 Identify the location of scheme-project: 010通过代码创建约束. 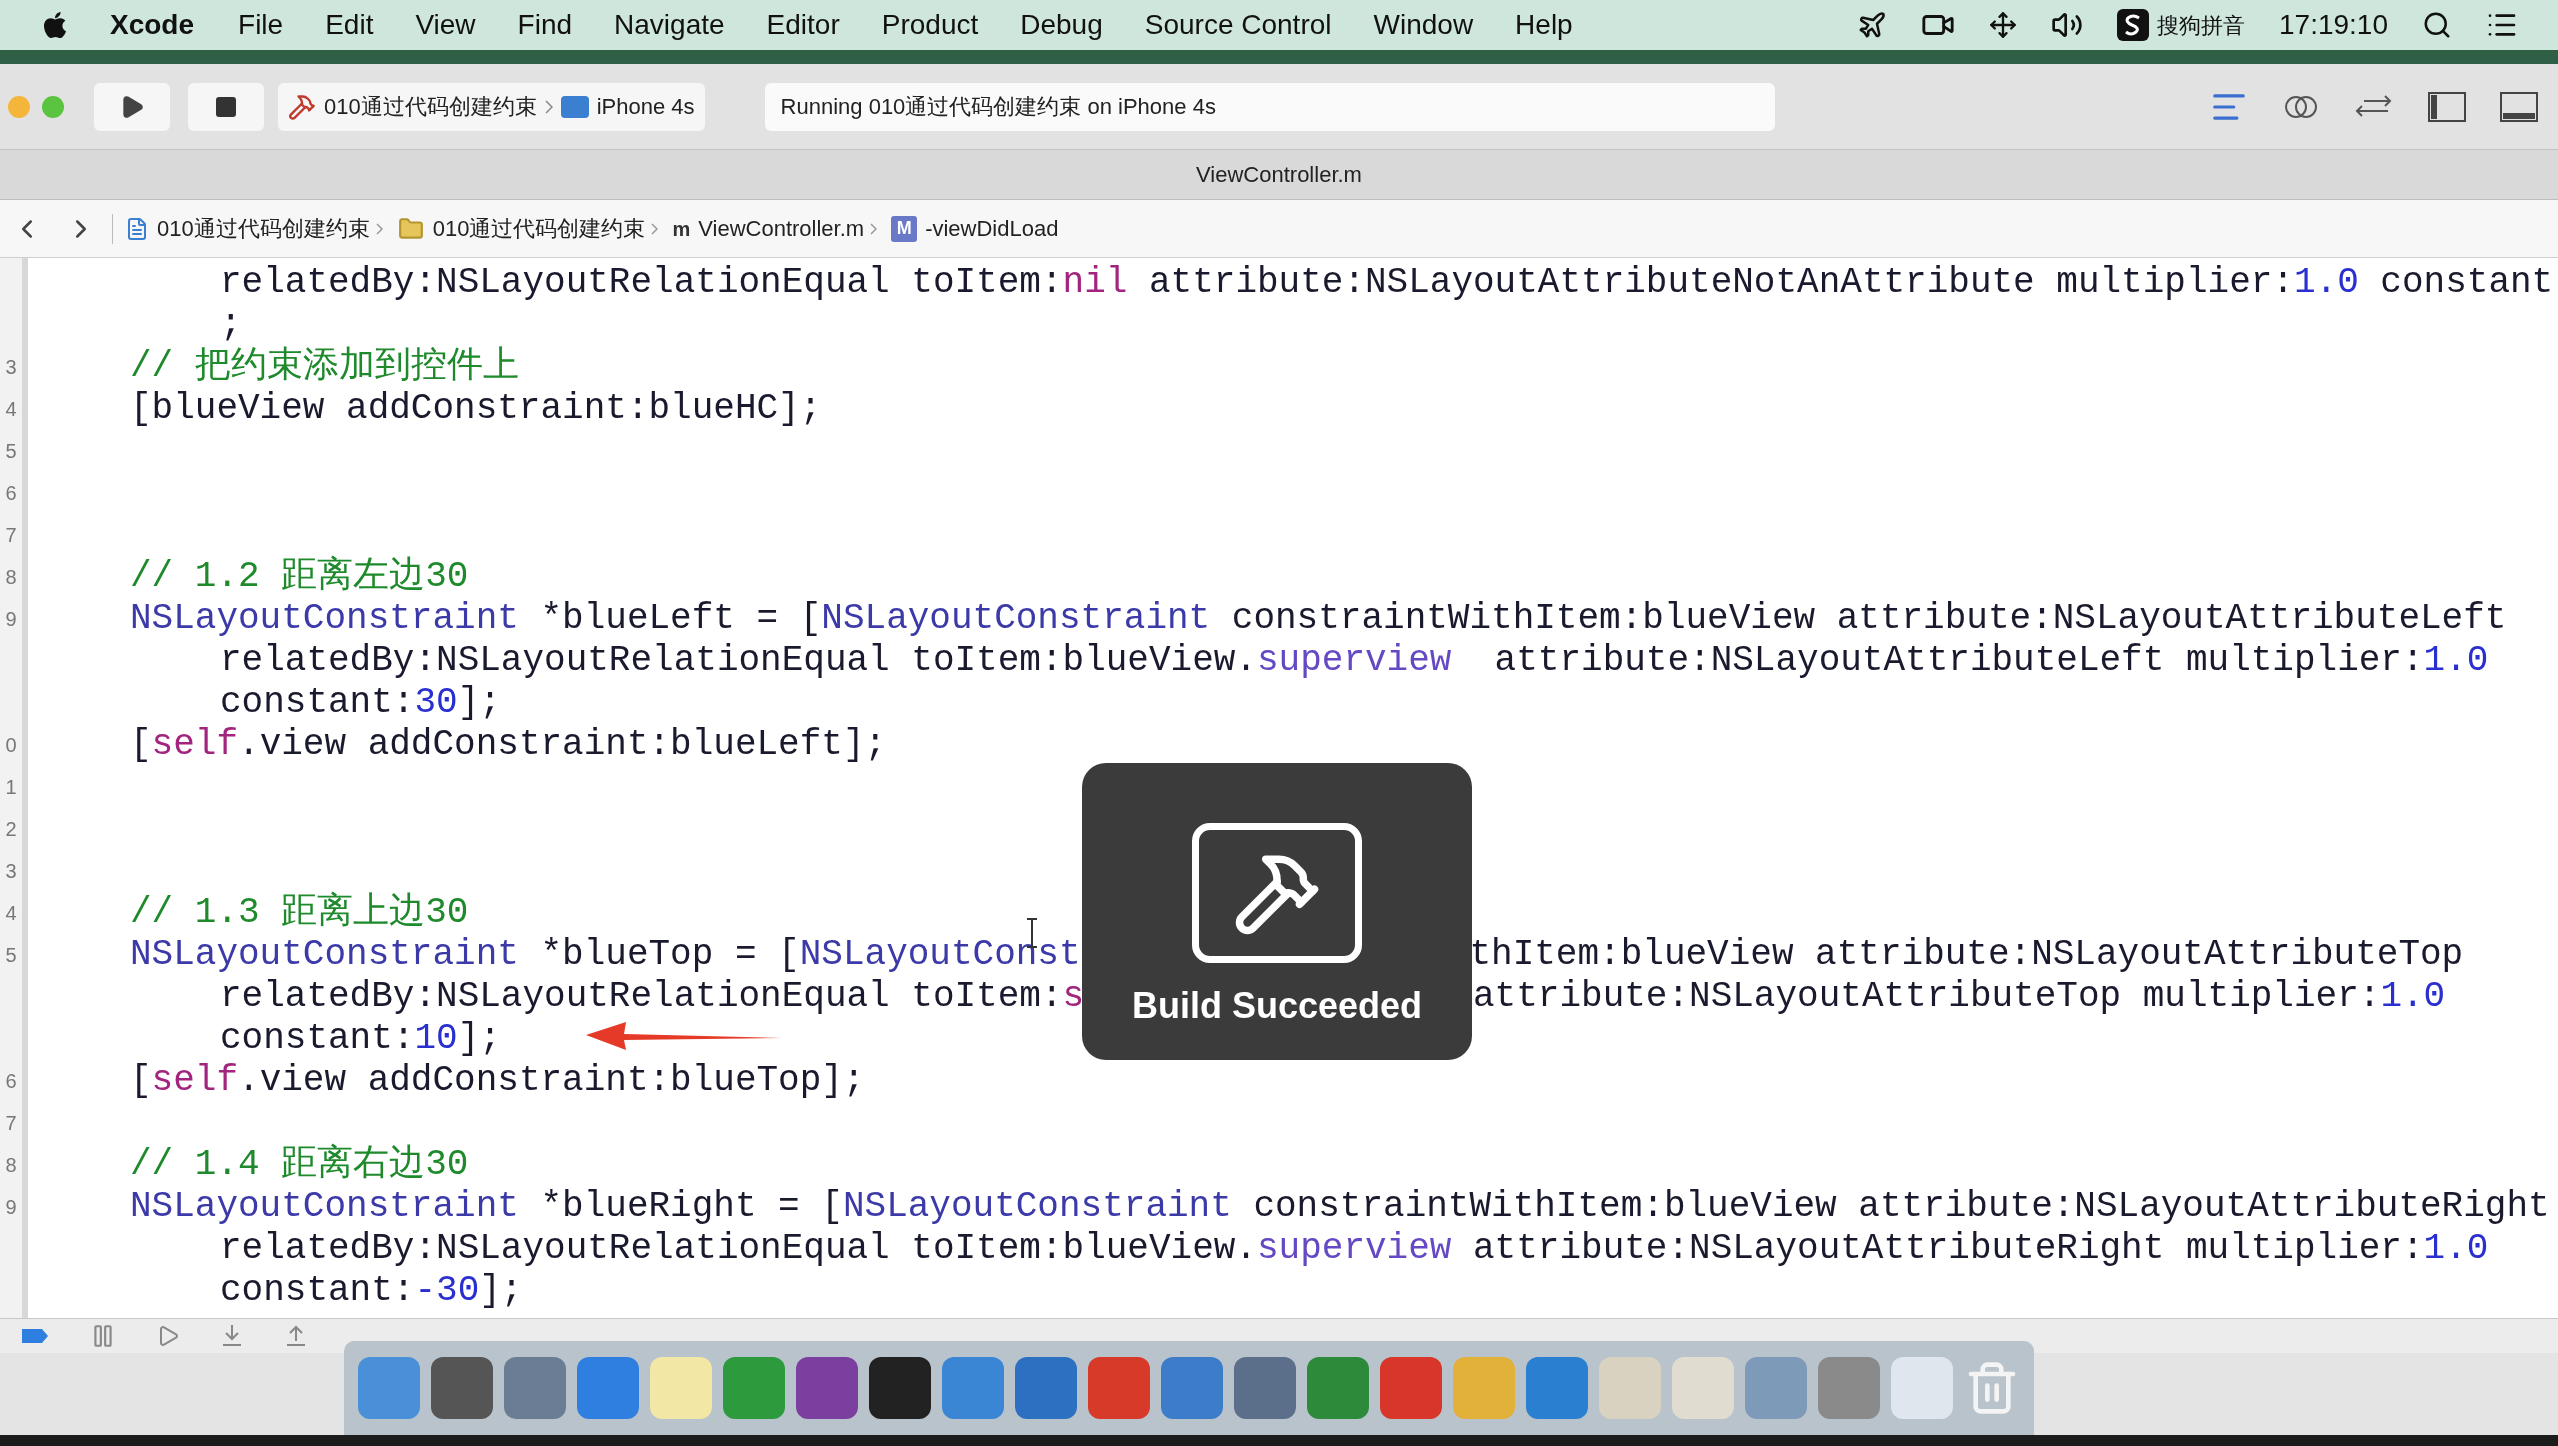
(430, 106).